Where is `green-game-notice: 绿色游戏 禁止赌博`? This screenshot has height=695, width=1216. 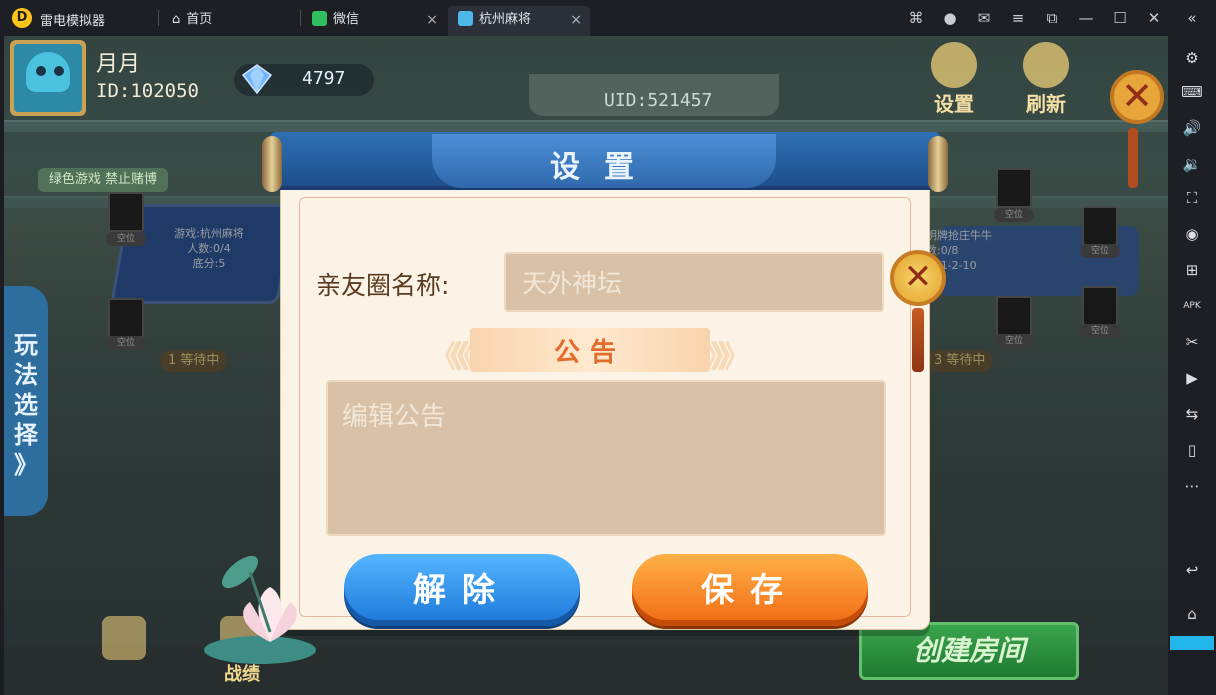 green-game-notice: 绿色游戏 禁止赌博 is located at coordinates (103, 180).